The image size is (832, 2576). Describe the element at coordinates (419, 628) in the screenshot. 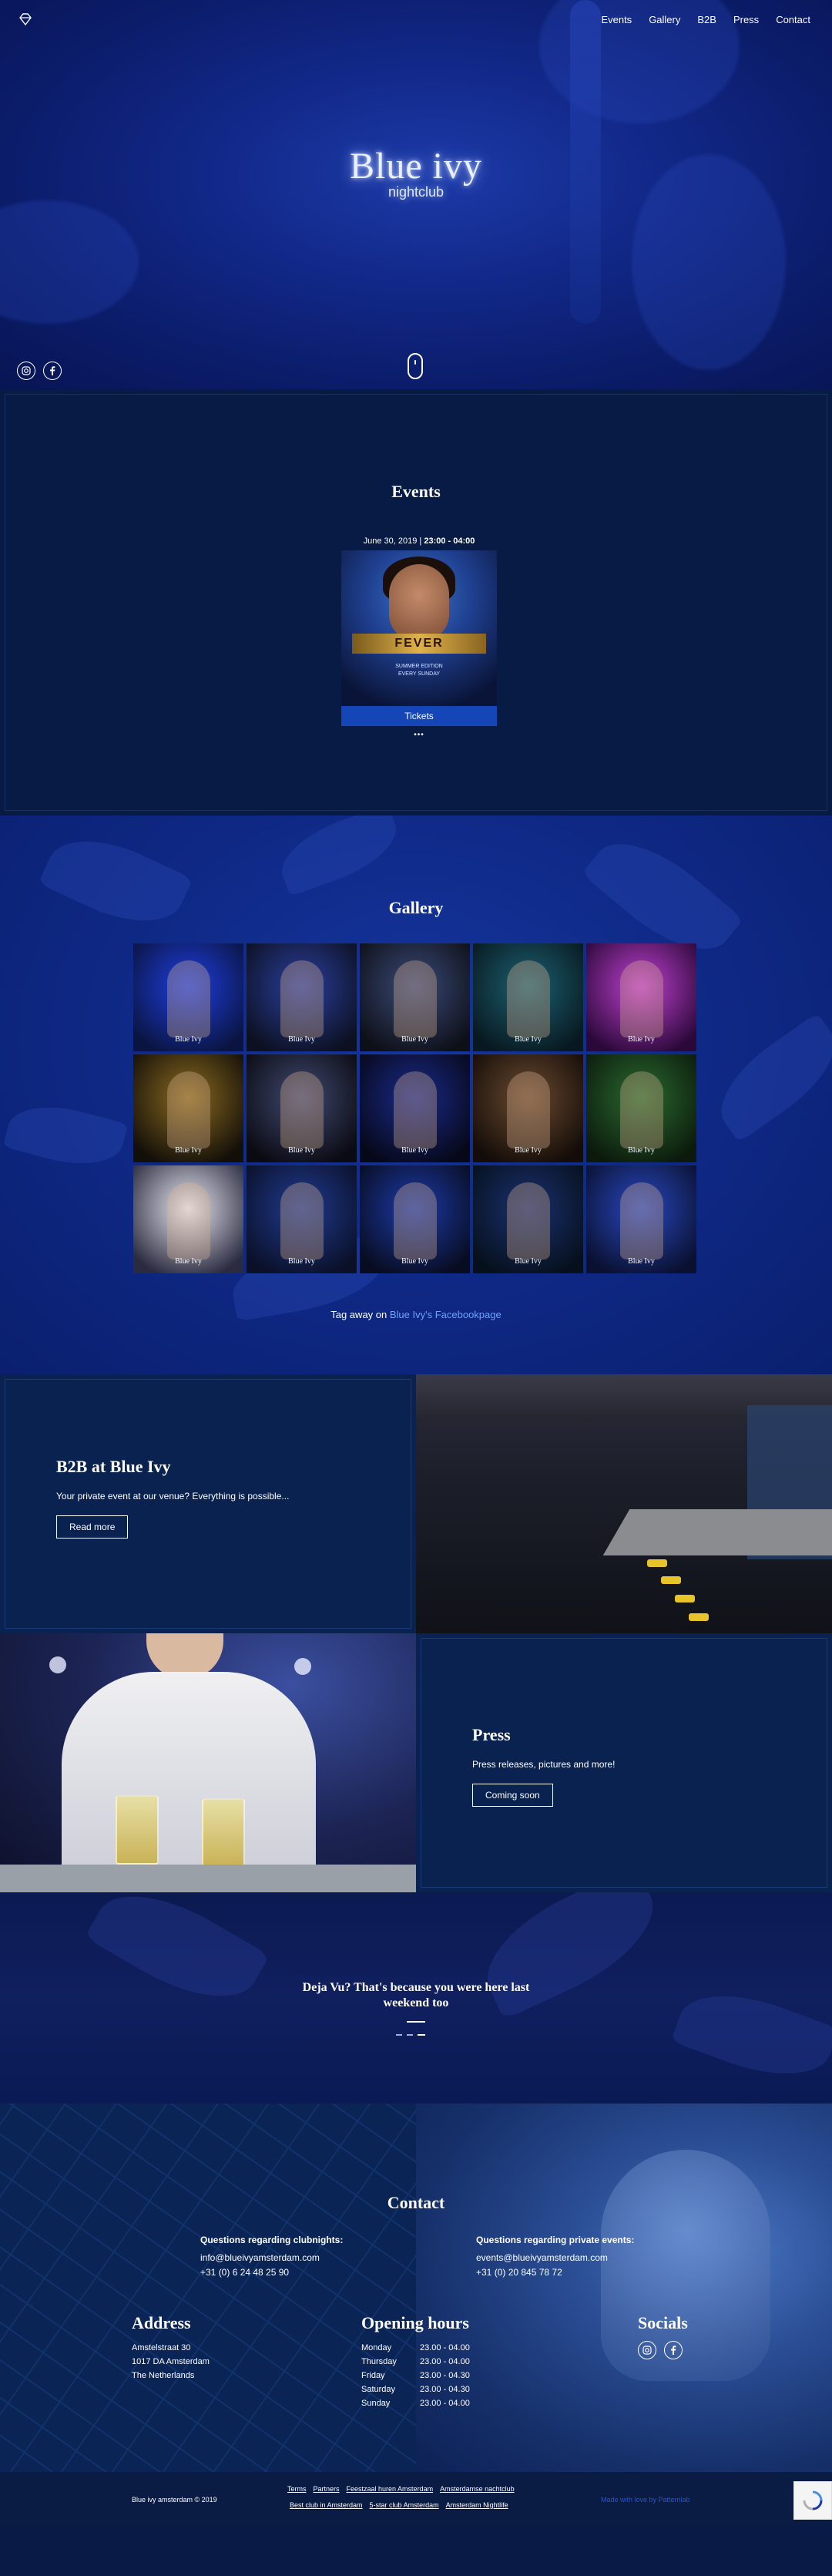

I see `event-poster: FEVER SUMMER EDITION EVERY SUNDAY` at that location.